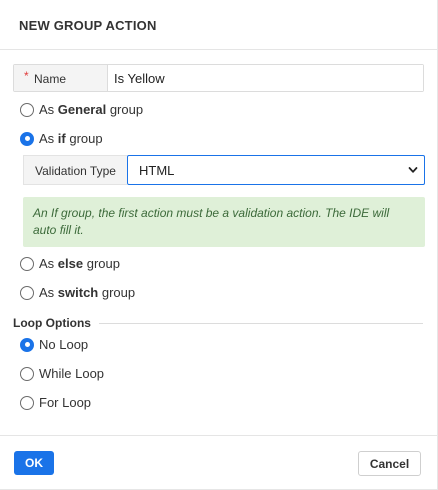 This screenshot has height=490, width=438. I want to click on radio-general-group: As General group, so click(81, 109).